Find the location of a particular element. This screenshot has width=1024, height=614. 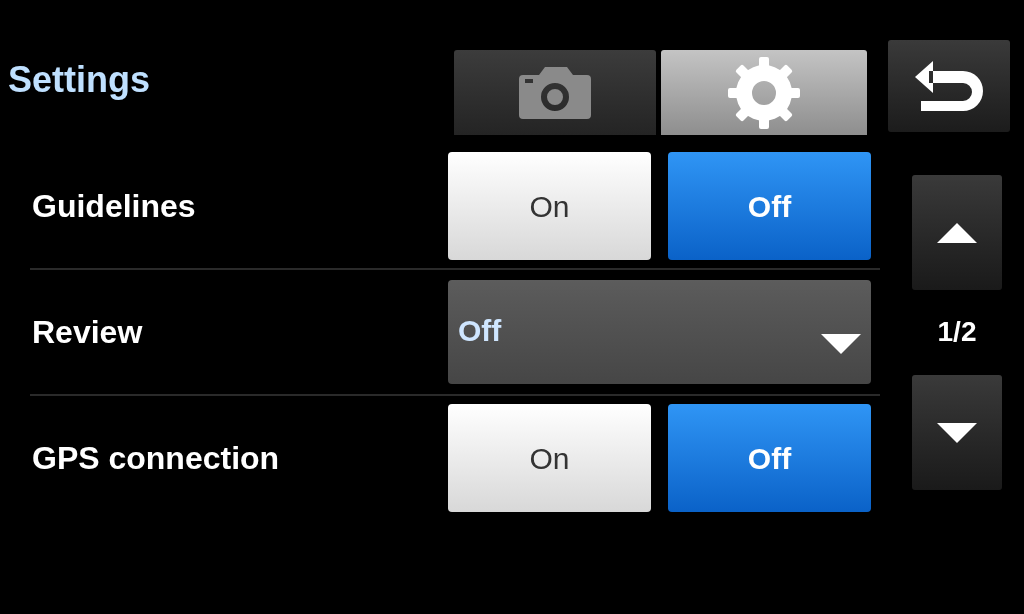

up-triangle-icon is located at coordinates (957, 232).